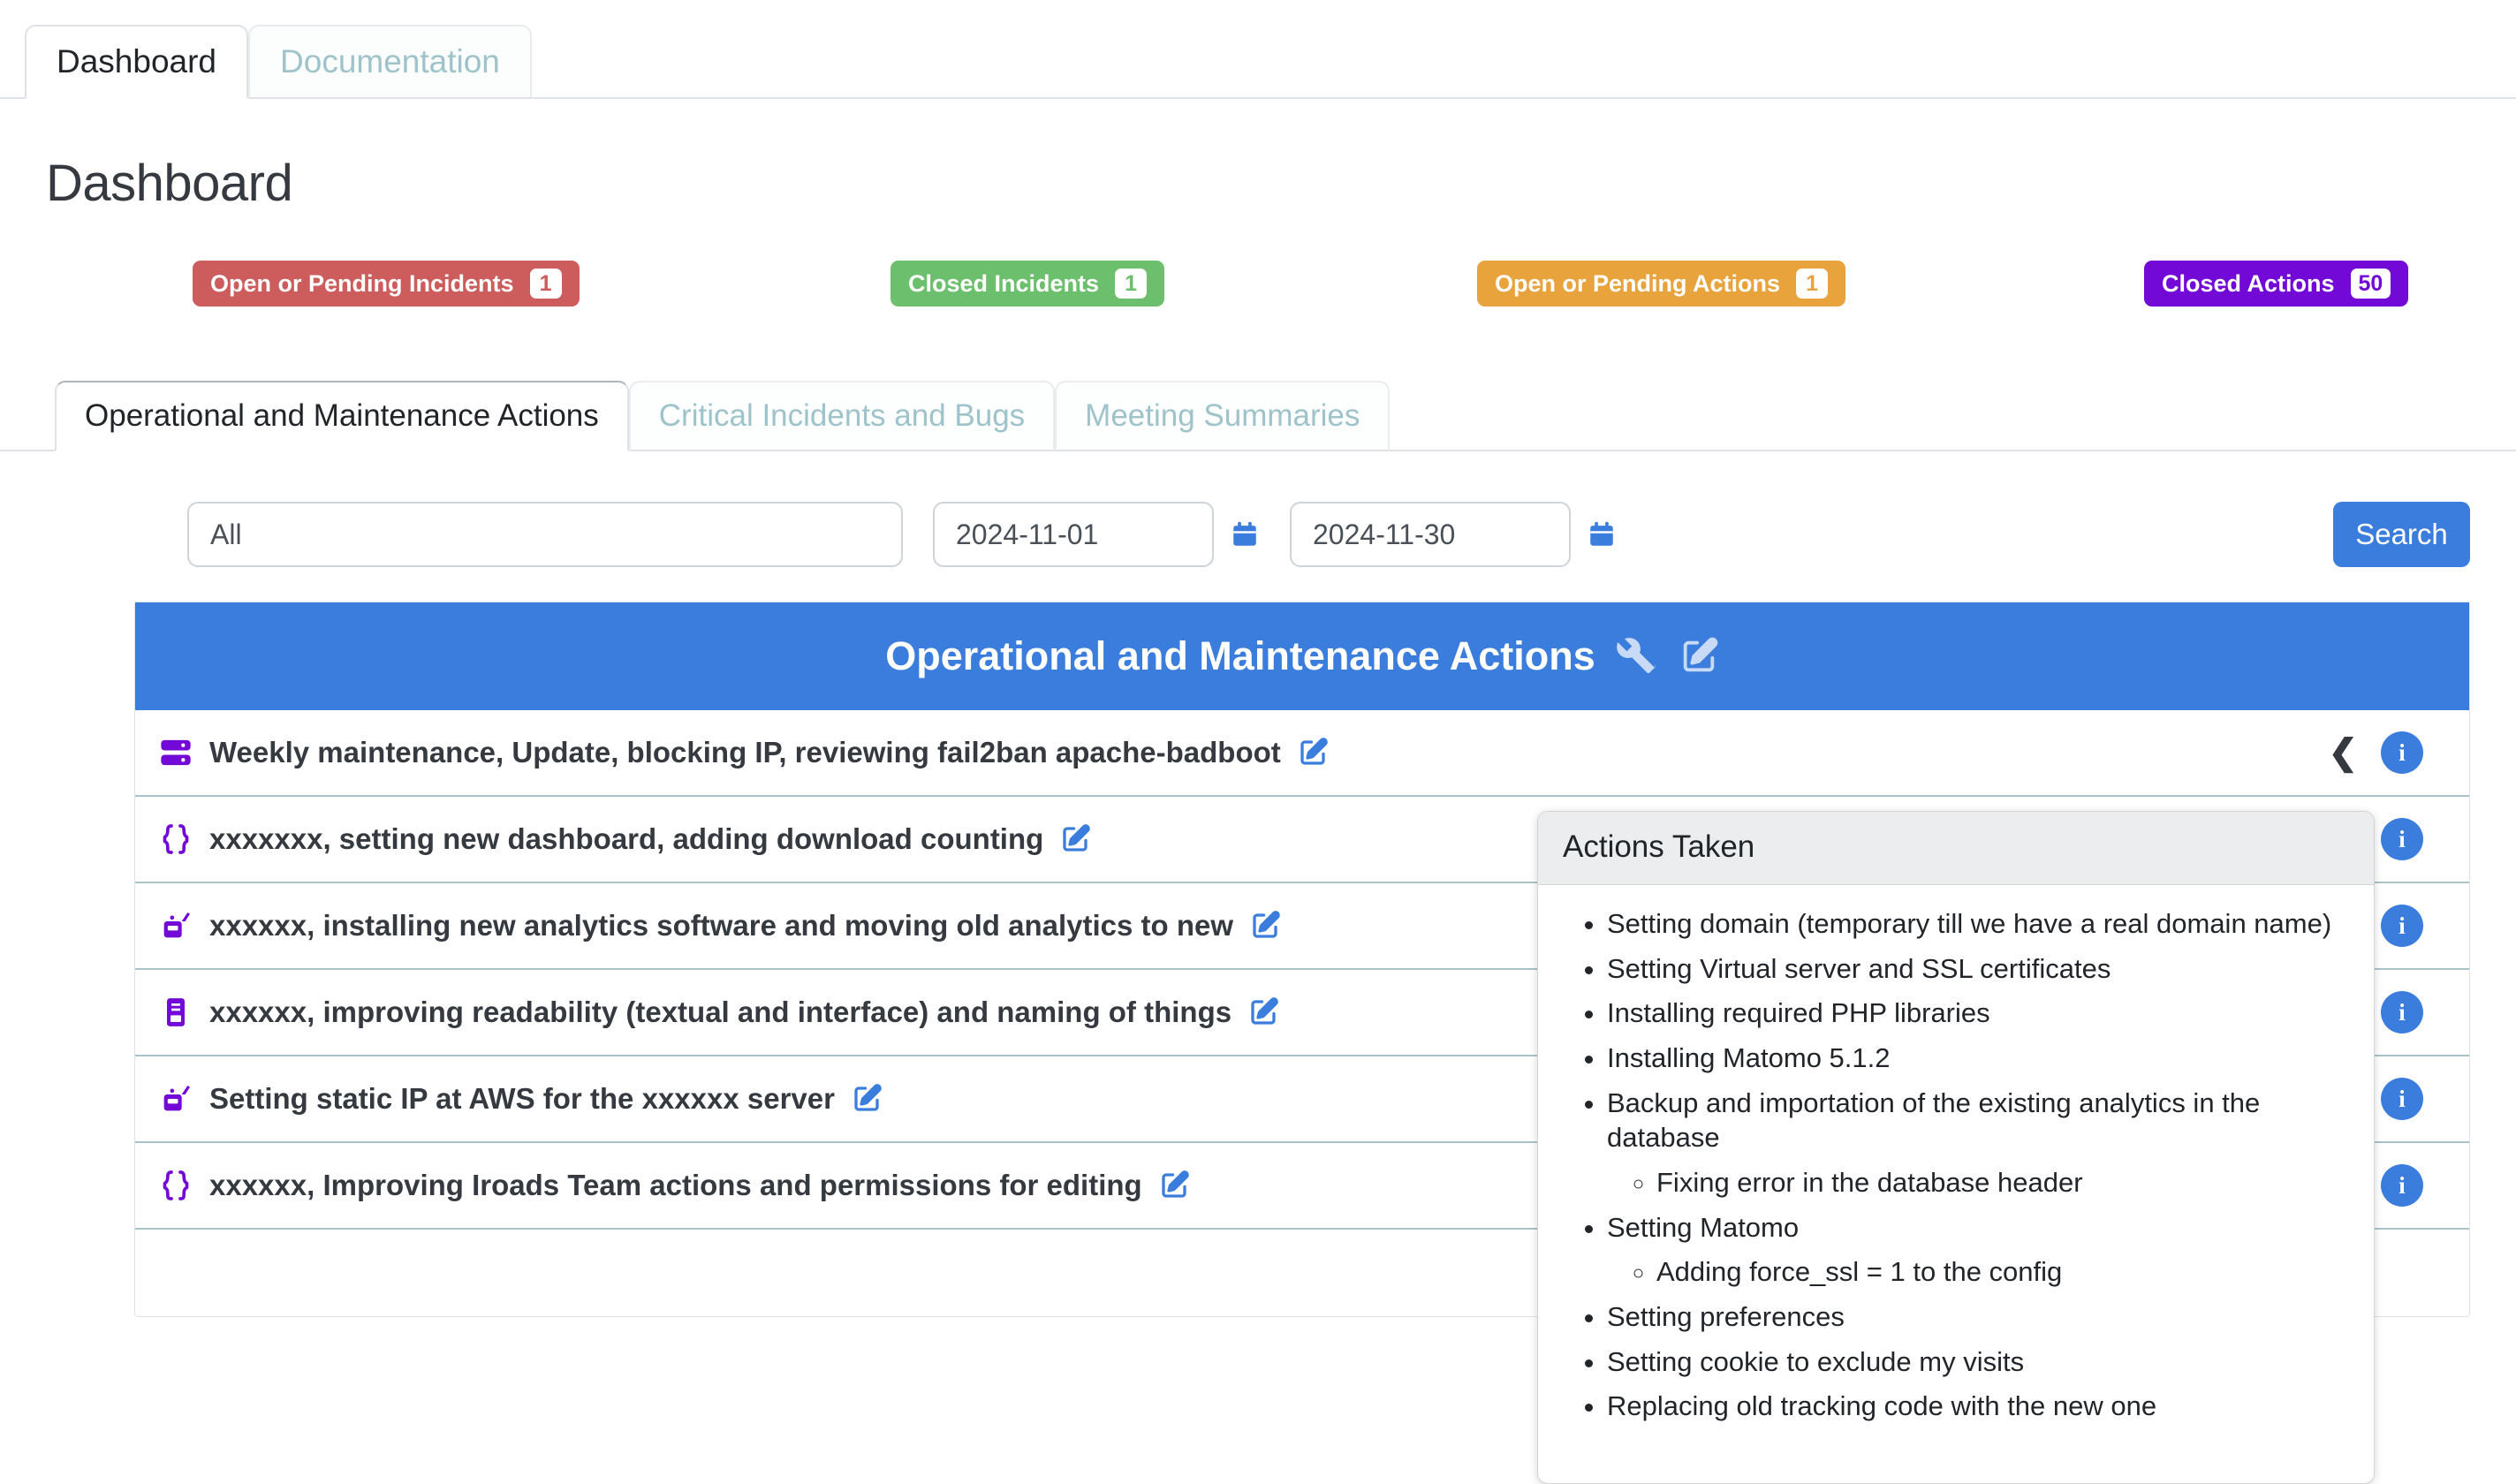  I want to click on page-title: Dashboard, so click(169, 183).